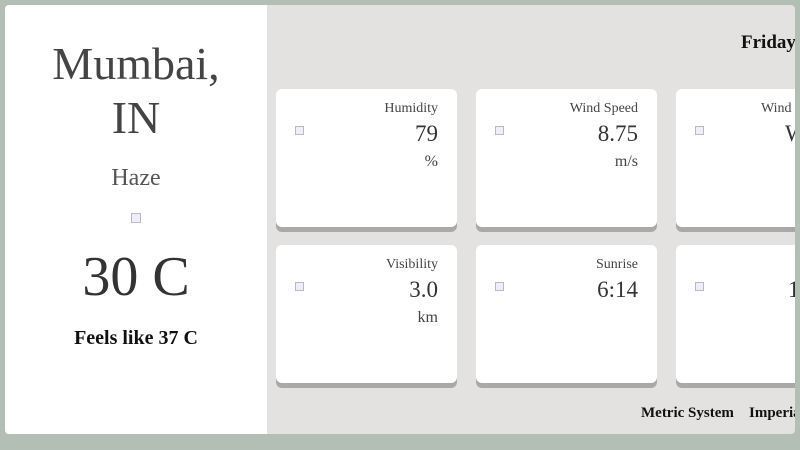 Image resolution: width=800 pixels, height=450 pixels. Describe the element at coordinates (735, 314) in the screenshot. I see `sunset-card: 1` at that location.